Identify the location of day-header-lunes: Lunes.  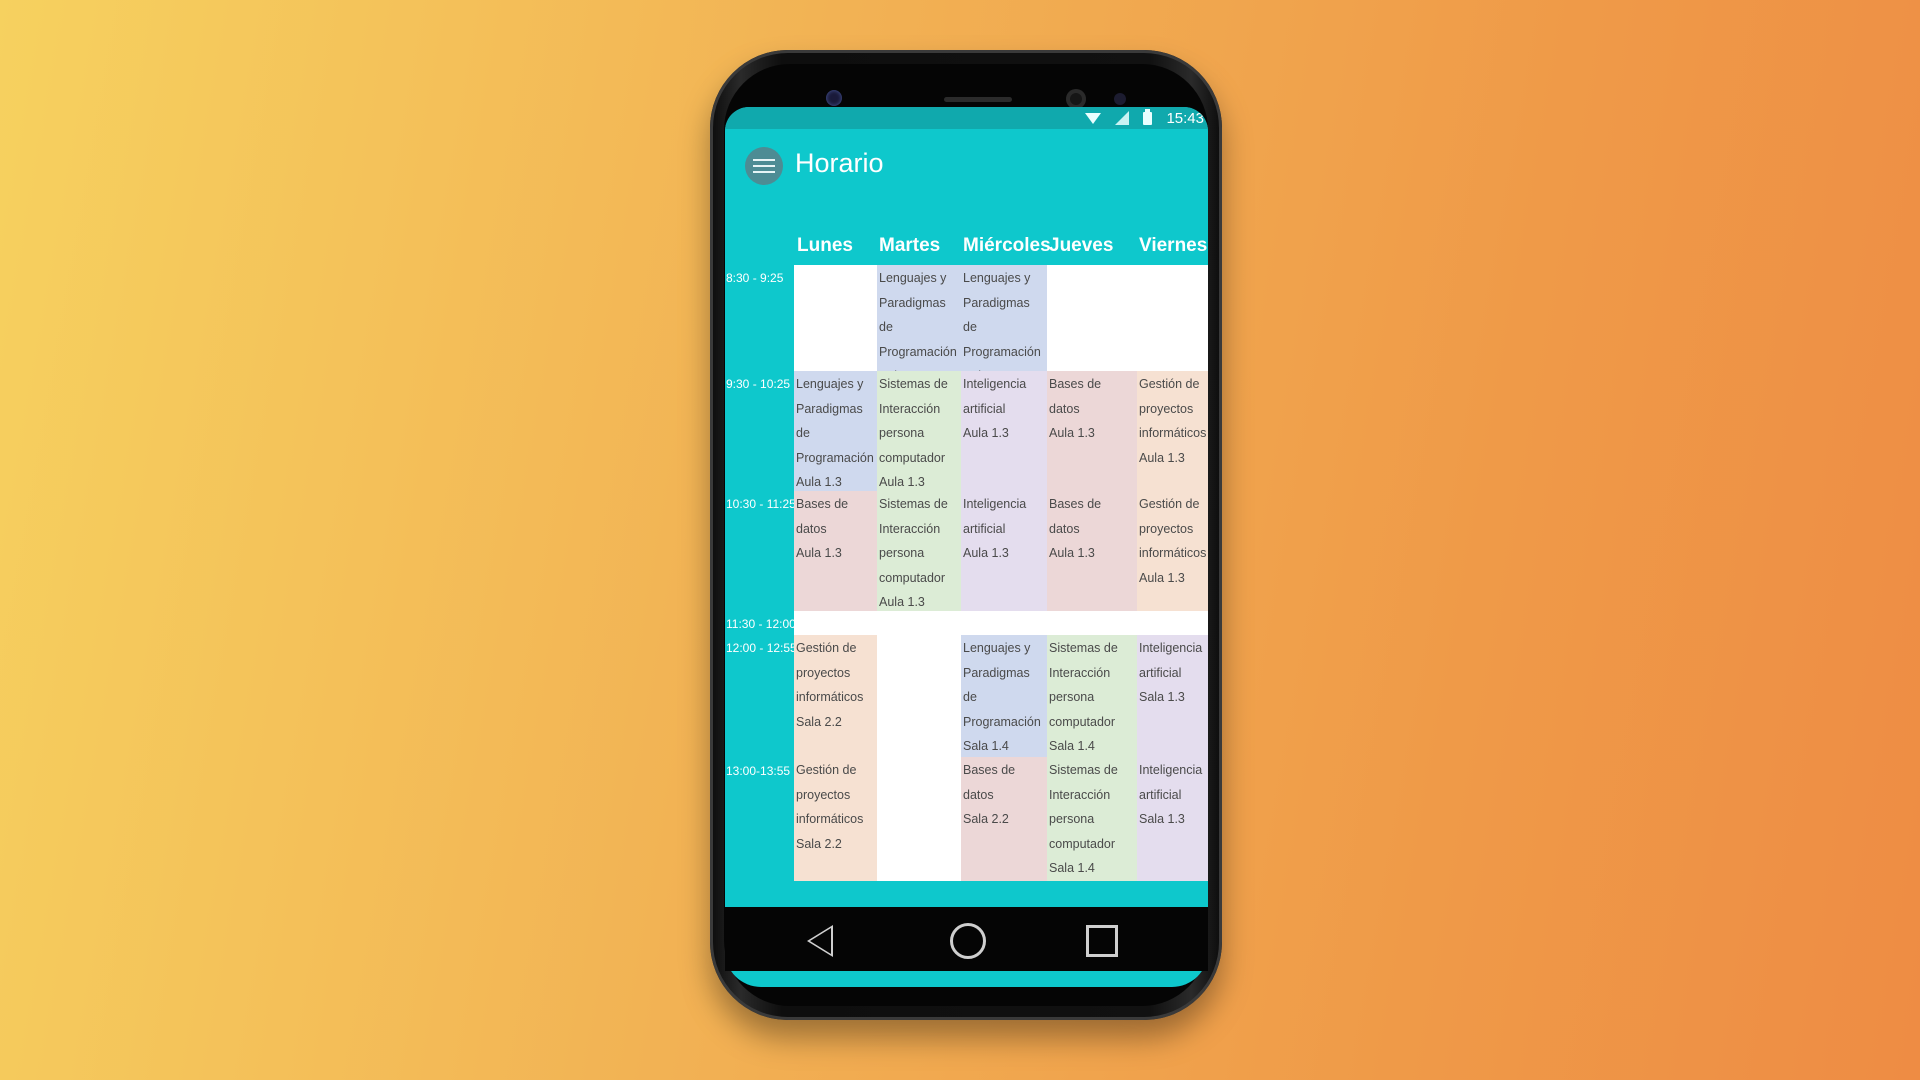
(825, 245).